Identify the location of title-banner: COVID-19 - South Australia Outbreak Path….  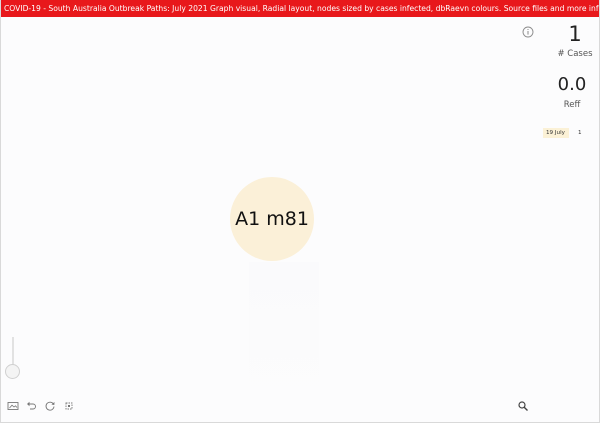
(300, 8).